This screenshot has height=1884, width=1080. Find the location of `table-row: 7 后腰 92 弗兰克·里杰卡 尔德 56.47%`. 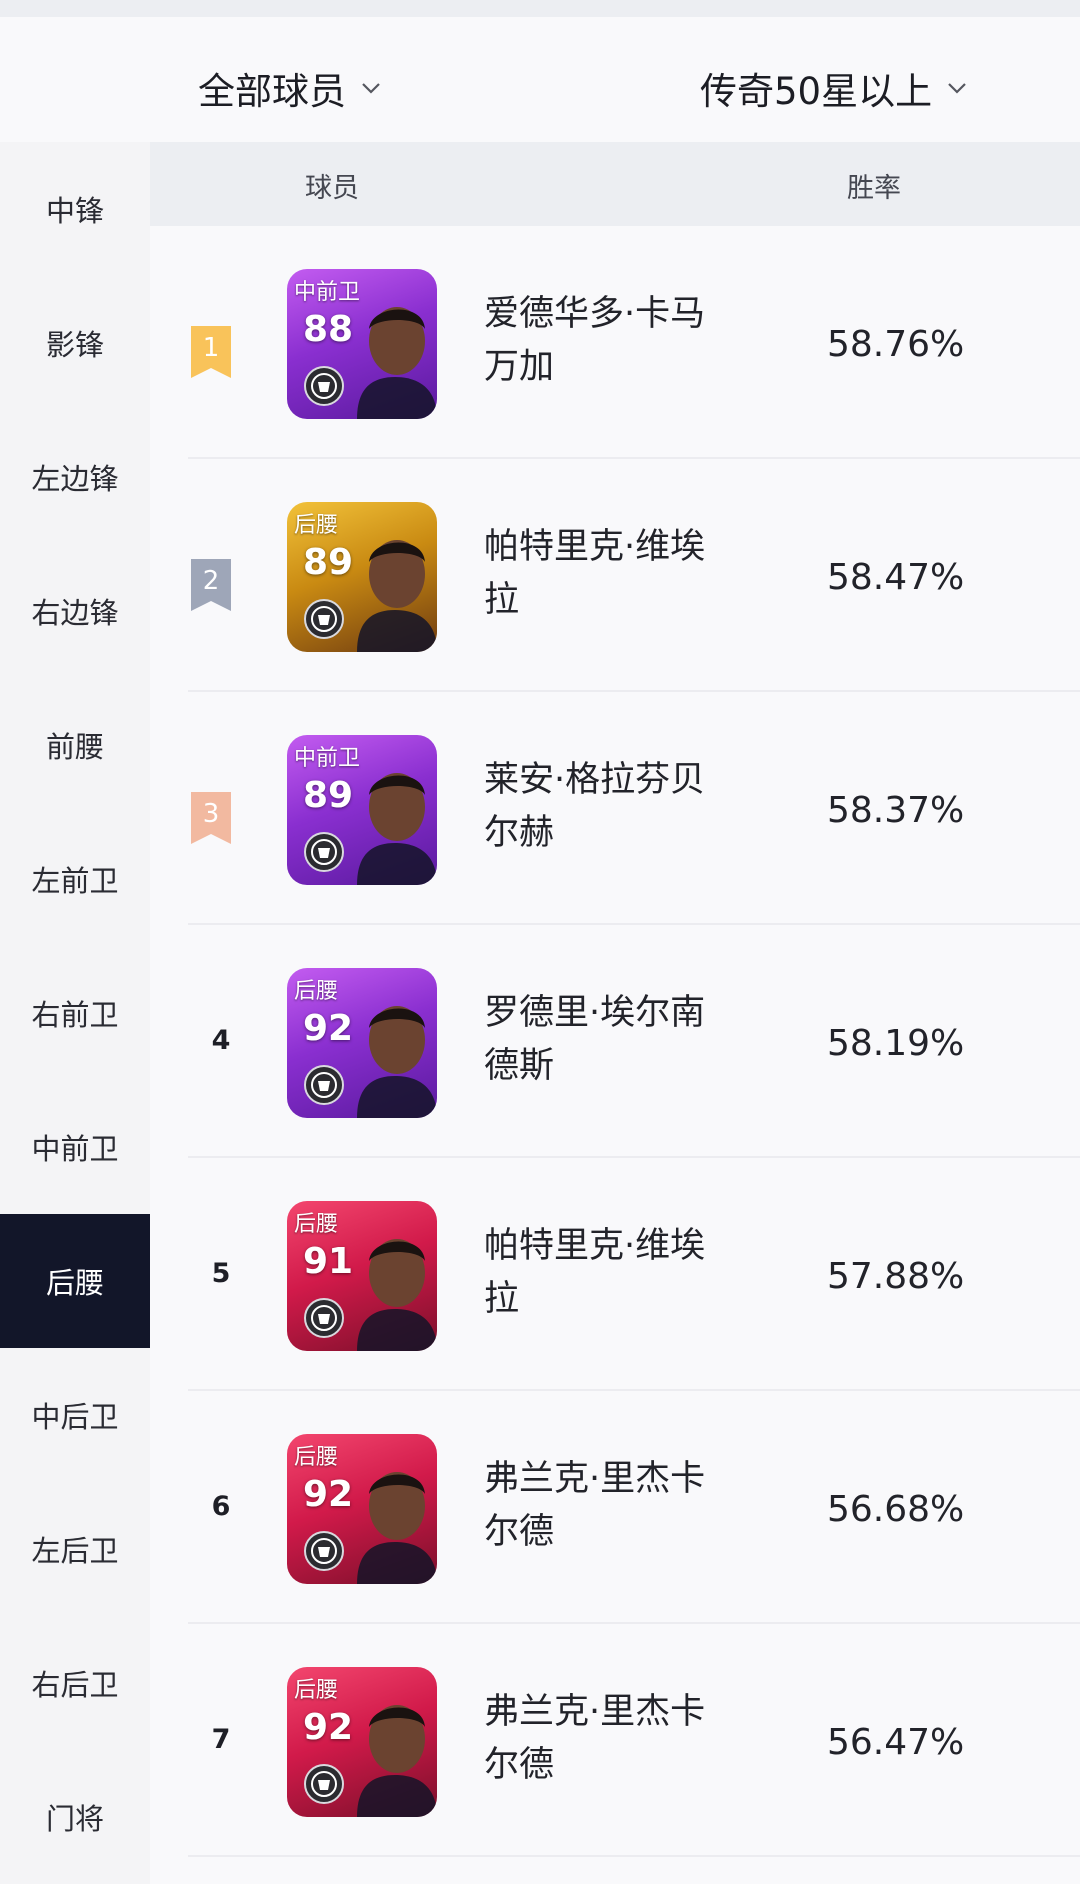

table-row: 7 后腰 92 弗兰克·里杰卡 尔德 56.47% is located at coordinates (615, 1740).